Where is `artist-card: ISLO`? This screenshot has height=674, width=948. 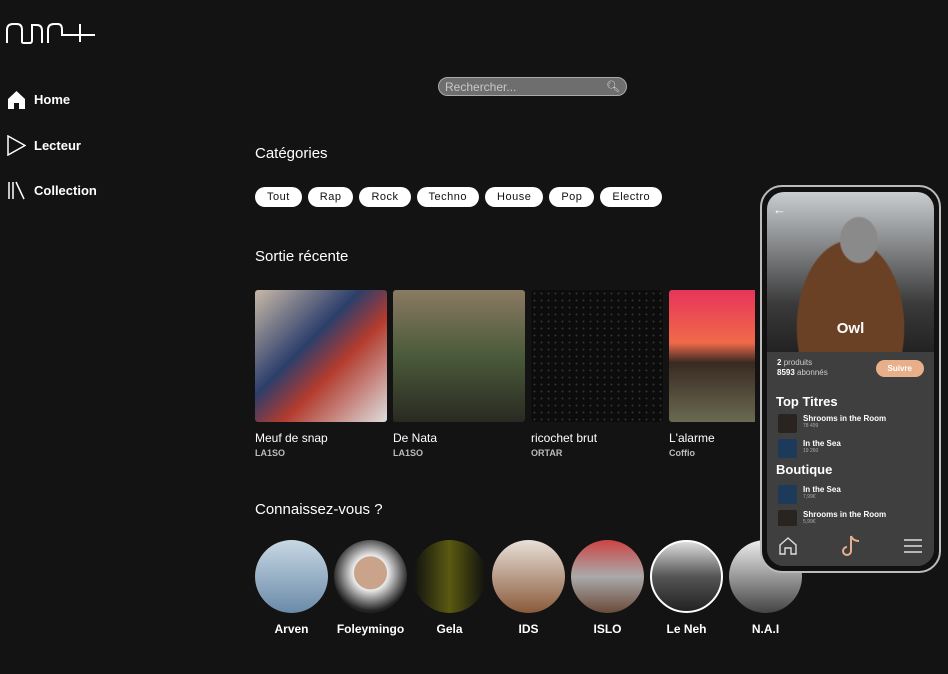 artist-card: ISLO is located at coordinates (607, 588).